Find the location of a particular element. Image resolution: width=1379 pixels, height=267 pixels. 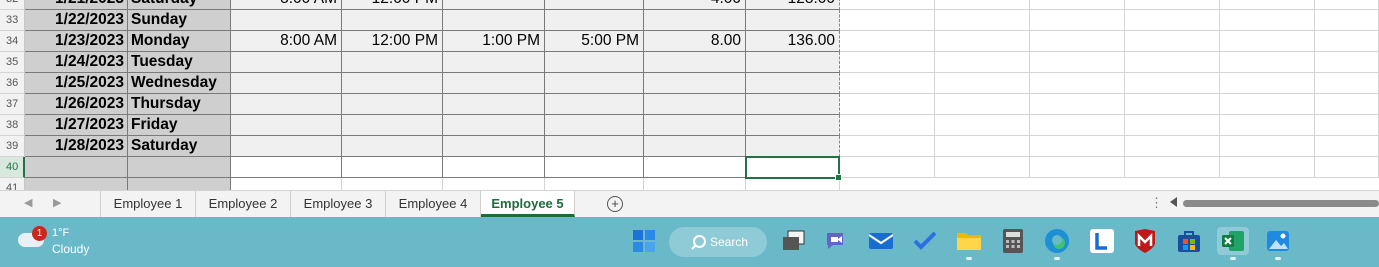

date-cell: 1/26/2023 is located at coordinates (76, 104).